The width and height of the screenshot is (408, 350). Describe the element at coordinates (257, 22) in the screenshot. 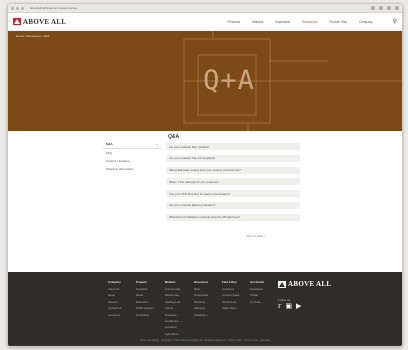

I see `nav-item-markets: Markets` at that location.